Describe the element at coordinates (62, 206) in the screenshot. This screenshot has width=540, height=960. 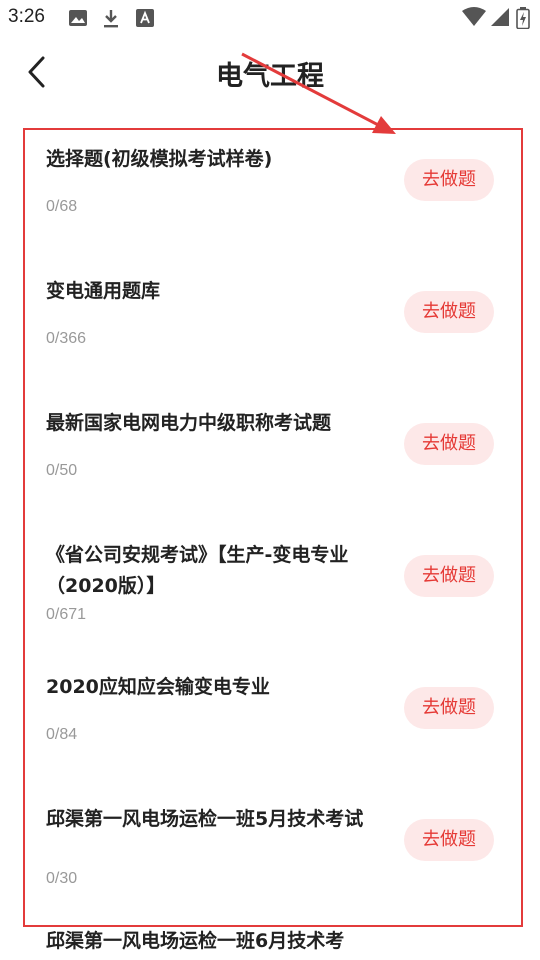
I see `item-progress: 0/68` at that location.